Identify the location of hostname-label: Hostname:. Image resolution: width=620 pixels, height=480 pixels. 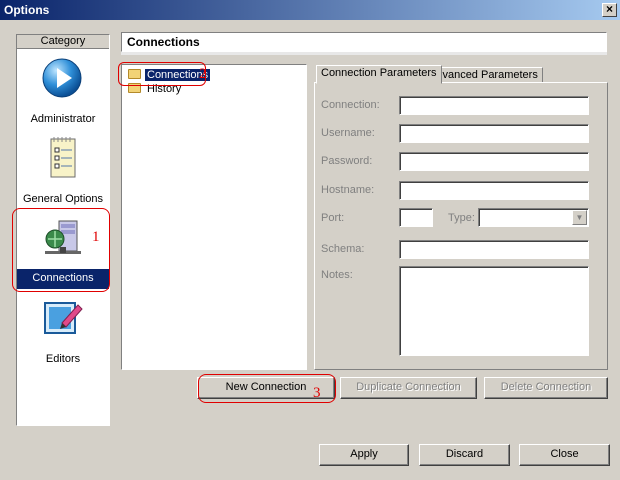
(348, 190).